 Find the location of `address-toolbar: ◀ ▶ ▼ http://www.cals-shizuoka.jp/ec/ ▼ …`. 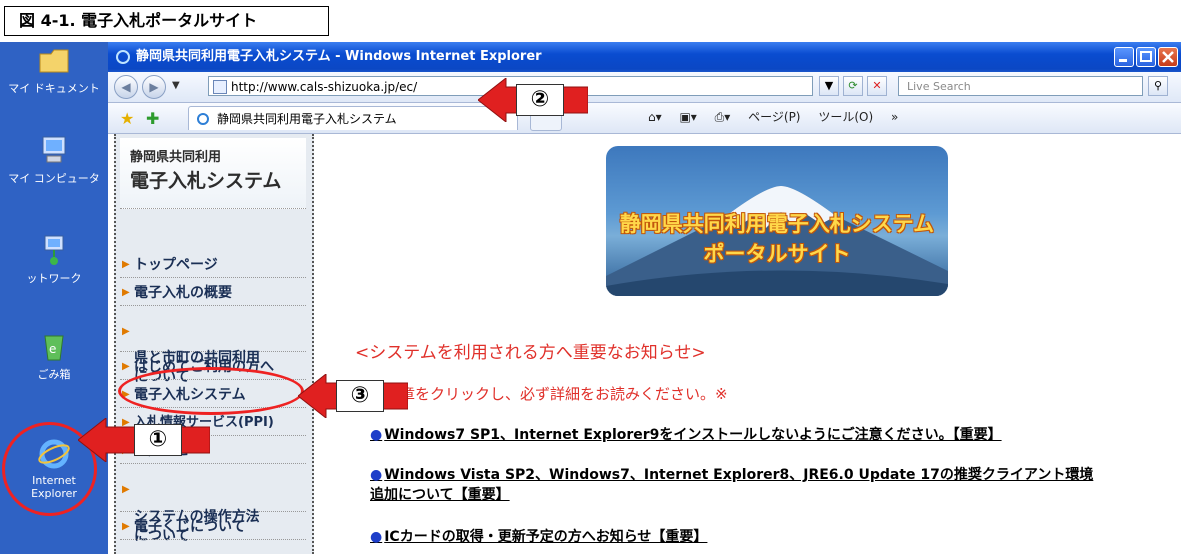

address-toolbar: ◀ ▶ ▼ http://www.cals-shizuoka.jp/ec/ ▼ … is located at coordinates (644, 87).